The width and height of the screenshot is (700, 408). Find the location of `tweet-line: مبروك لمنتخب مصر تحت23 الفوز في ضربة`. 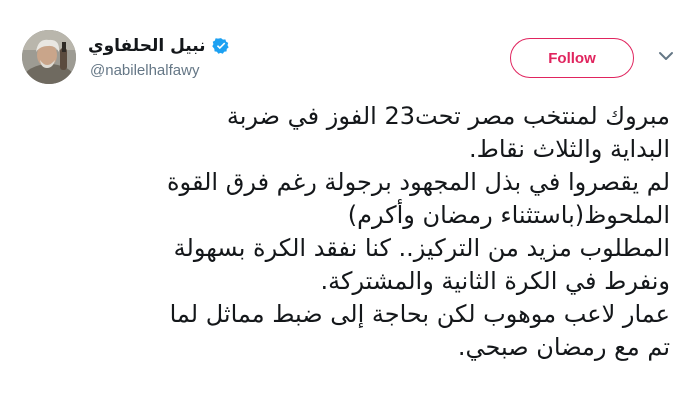

tweet-line: مبروك لمنتخب مصر تحت23 الفوز في ضربة is located at coordinates (448, 116).